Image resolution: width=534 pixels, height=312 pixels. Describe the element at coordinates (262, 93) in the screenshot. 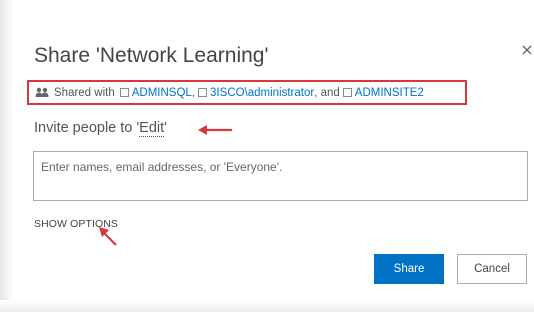

I see `shared-person-link: 3ISCO\administrator` at that location.